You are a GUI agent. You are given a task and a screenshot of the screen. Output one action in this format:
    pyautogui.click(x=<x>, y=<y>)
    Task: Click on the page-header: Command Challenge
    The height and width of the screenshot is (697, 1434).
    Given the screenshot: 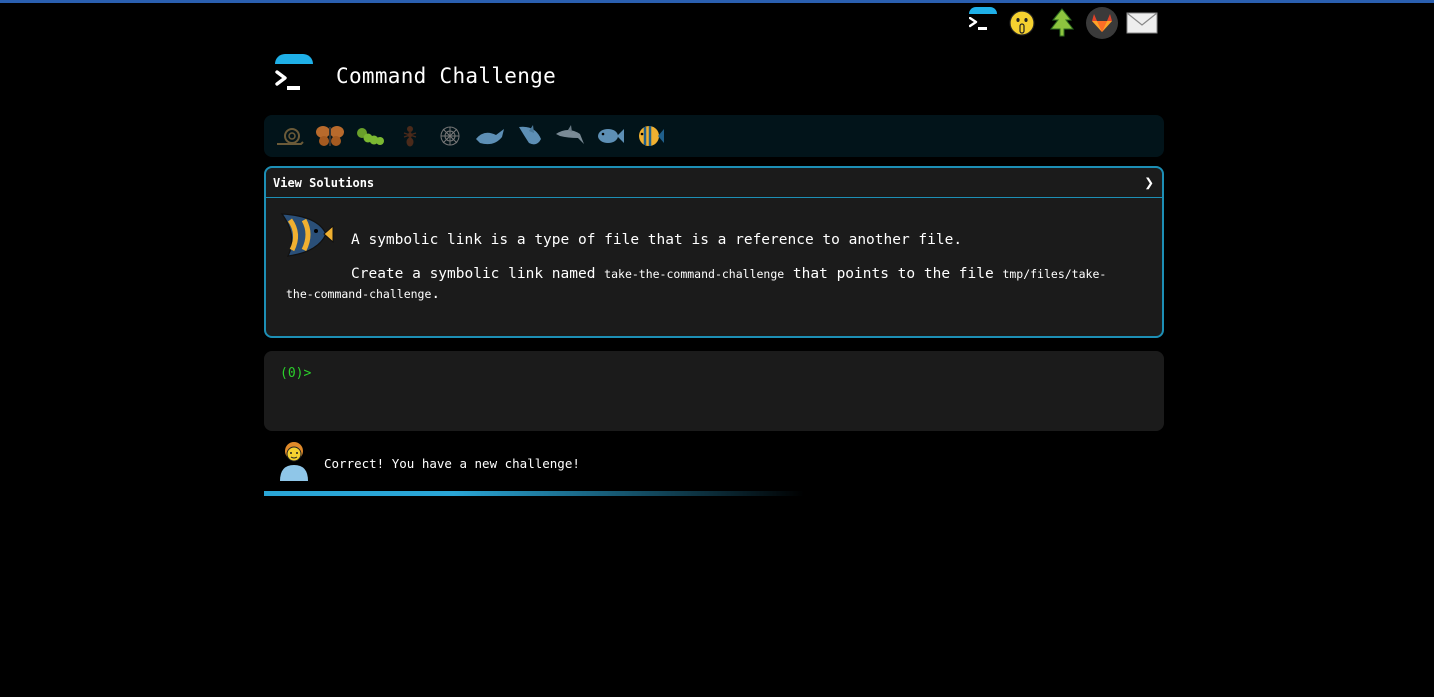 What is the action you would take?
    pyautogui.click(x=414, y=76)
    